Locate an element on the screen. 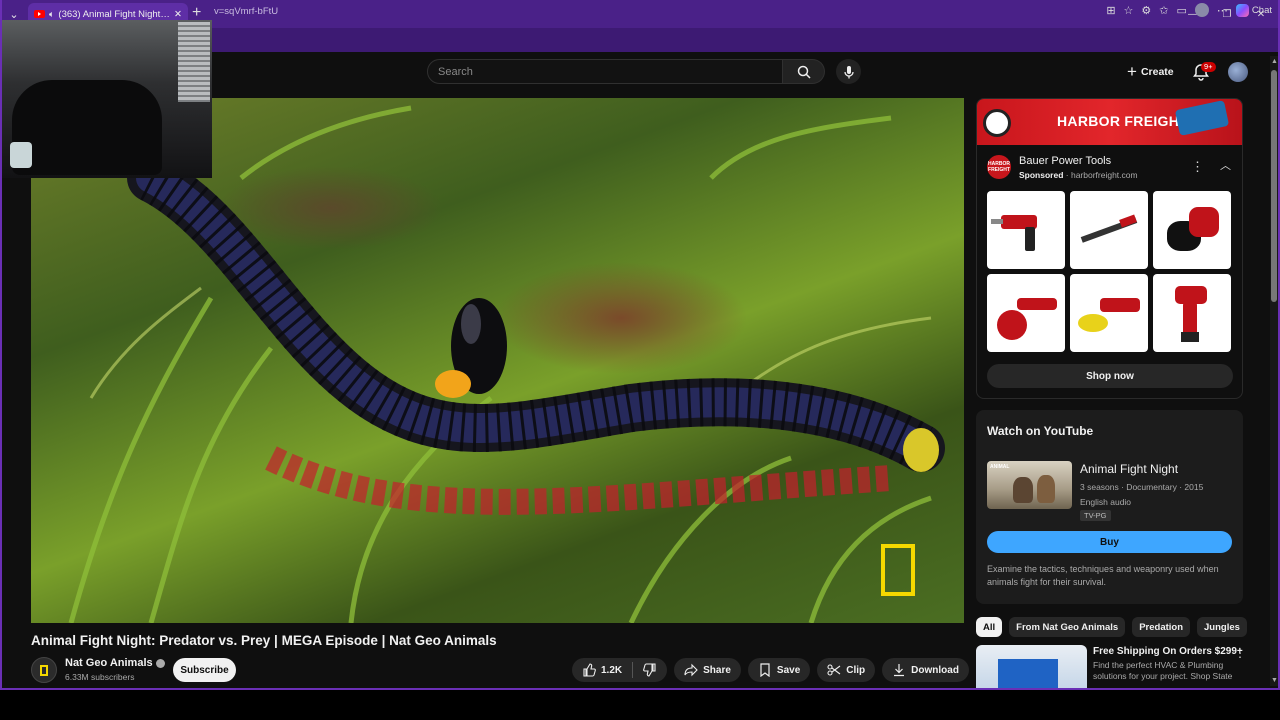 This screenshot has width=1280, height=720. window-blind is located at coordinates (194, 62).